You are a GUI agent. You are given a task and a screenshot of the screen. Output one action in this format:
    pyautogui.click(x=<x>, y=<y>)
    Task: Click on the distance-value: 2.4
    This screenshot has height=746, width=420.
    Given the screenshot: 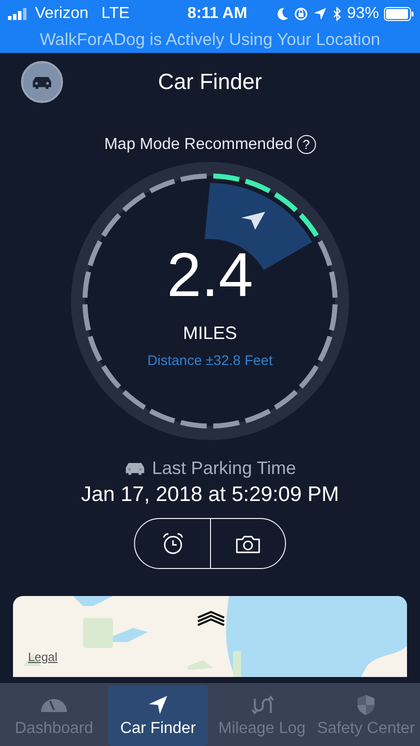 What is the action you would take?
    pyautogui.click(x=210, y=276)
    